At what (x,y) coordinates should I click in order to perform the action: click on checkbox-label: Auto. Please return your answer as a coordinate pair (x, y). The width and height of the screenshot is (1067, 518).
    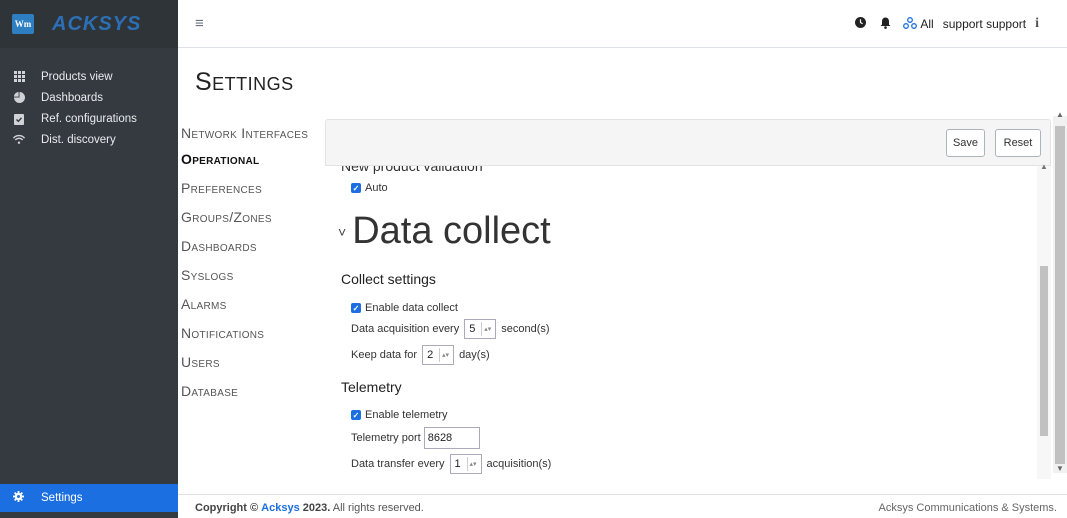
    Looking at the image, I should click on (376, 188).